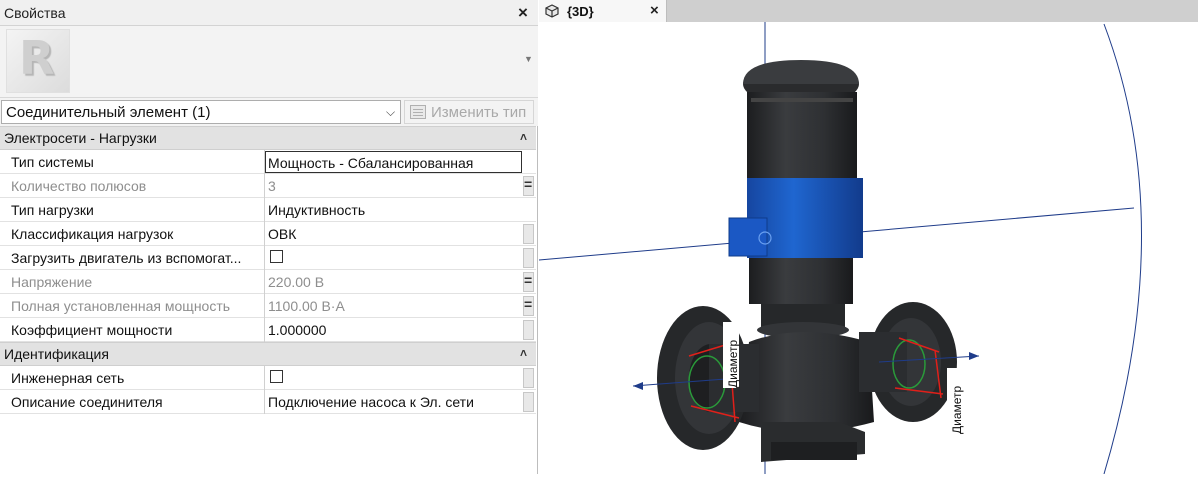 The image size is (1198, 477). I want to click on revit-logo-icon: R, so click(37, 58).